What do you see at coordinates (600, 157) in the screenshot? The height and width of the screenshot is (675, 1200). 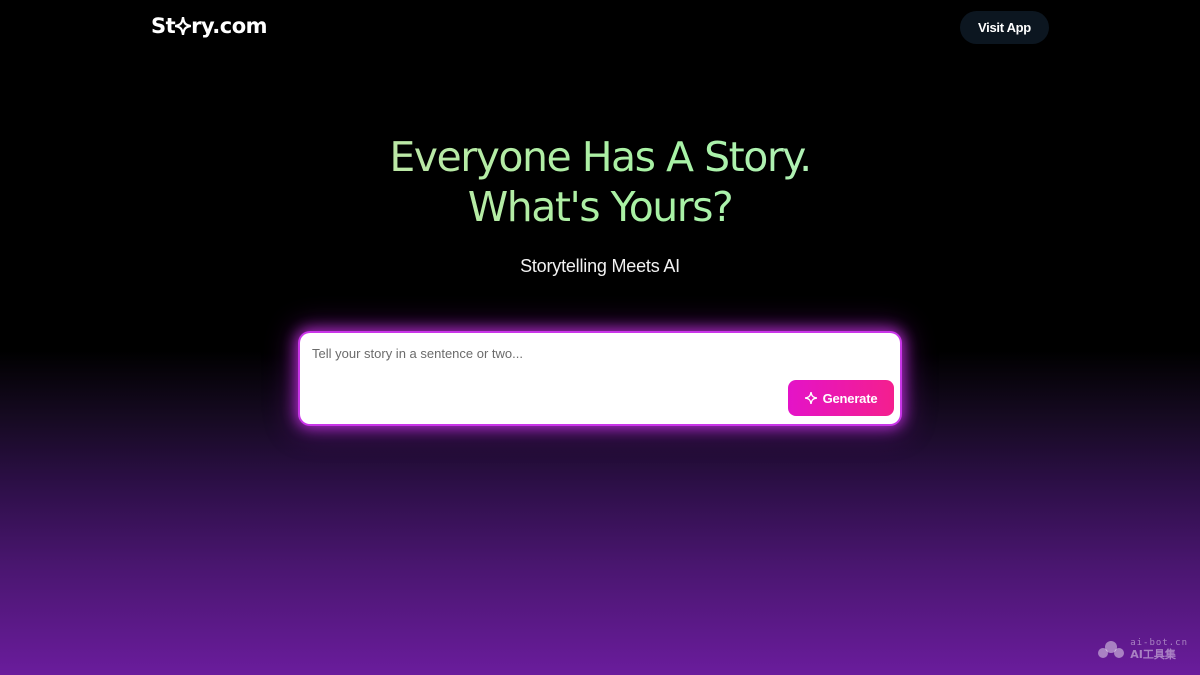 I see `headline-line-1: Everyone Has A Story.` at bounding box center [600, 157].